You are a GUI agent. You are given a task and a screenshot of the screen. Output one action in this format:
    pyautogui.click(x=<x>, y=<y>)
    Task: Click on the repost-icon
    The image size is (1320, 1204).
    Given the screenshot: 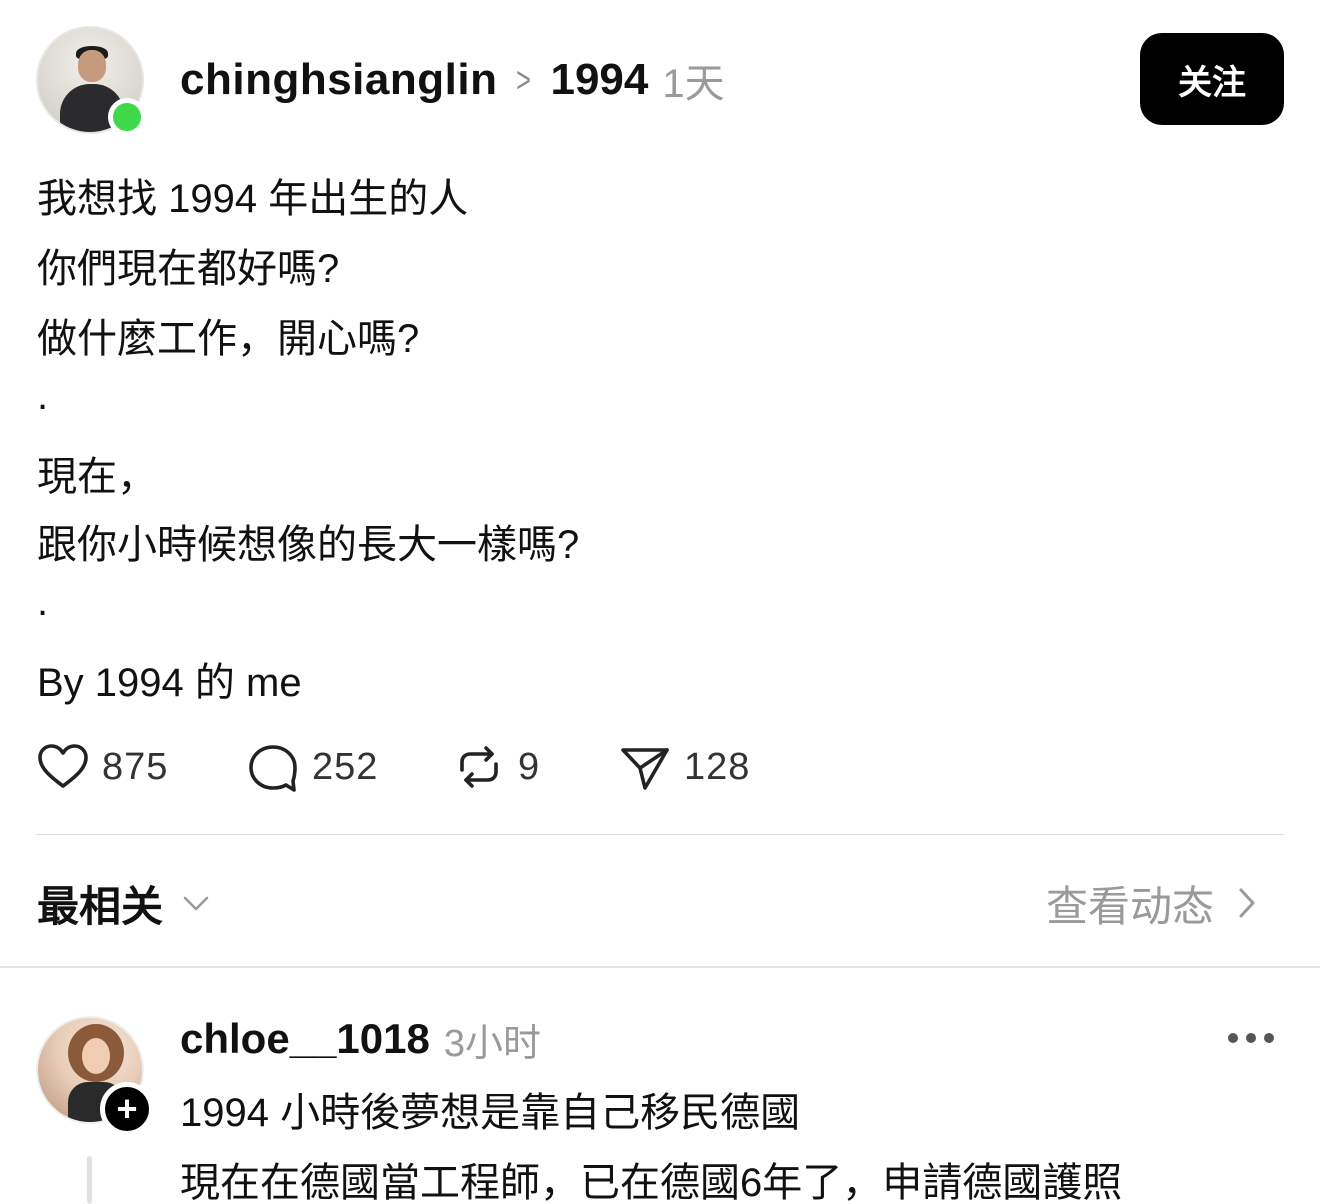 What is the action you would take?
    pyautogui.click(x=479, y=767)
    